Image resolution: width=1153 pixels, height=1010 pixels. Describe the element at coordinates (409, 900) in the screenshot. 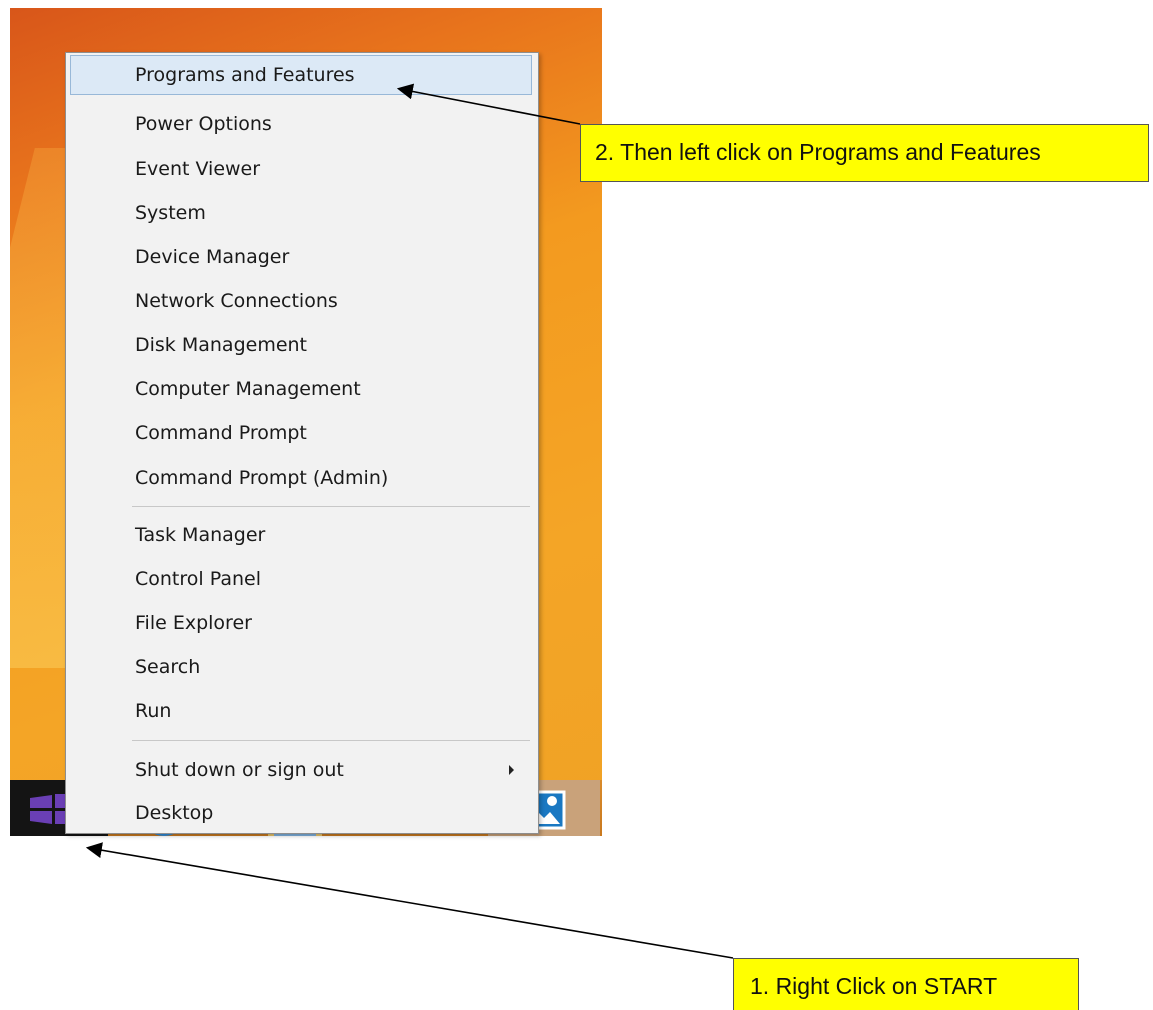

I see `arrow-to-start-button` at that location.